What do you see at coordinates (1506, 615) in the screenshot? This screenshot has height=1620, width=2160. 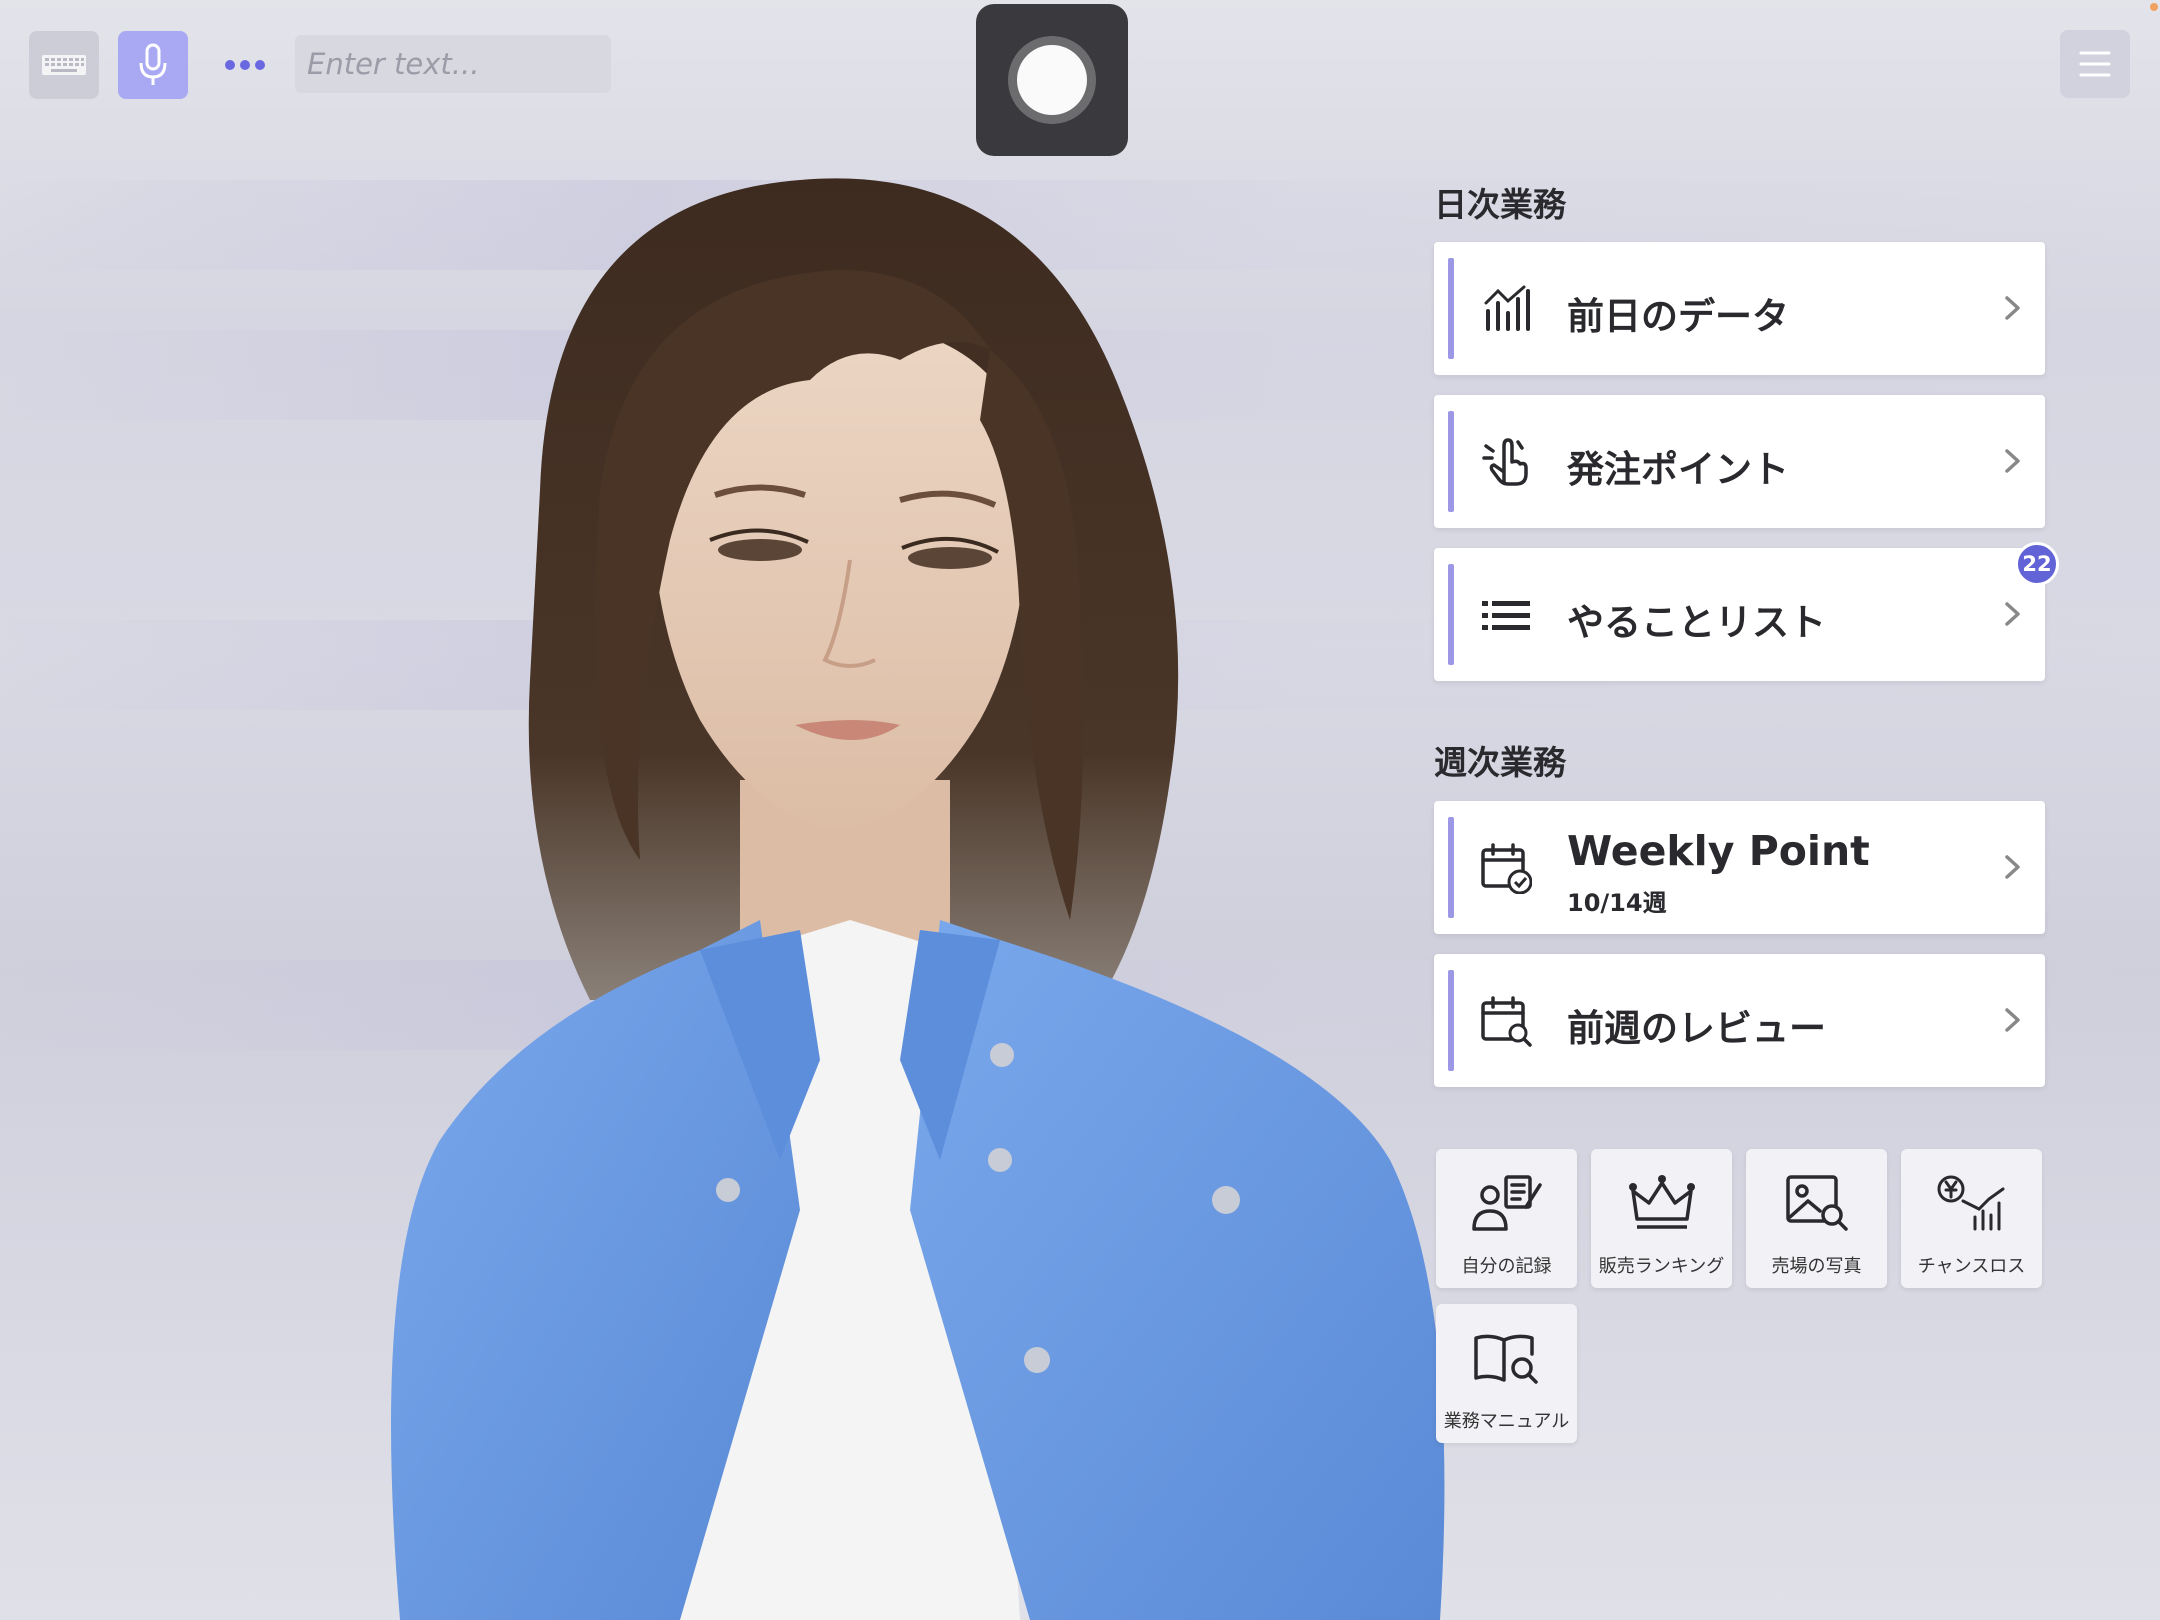 I see `list-icon` at bounding box center [1506, 615].